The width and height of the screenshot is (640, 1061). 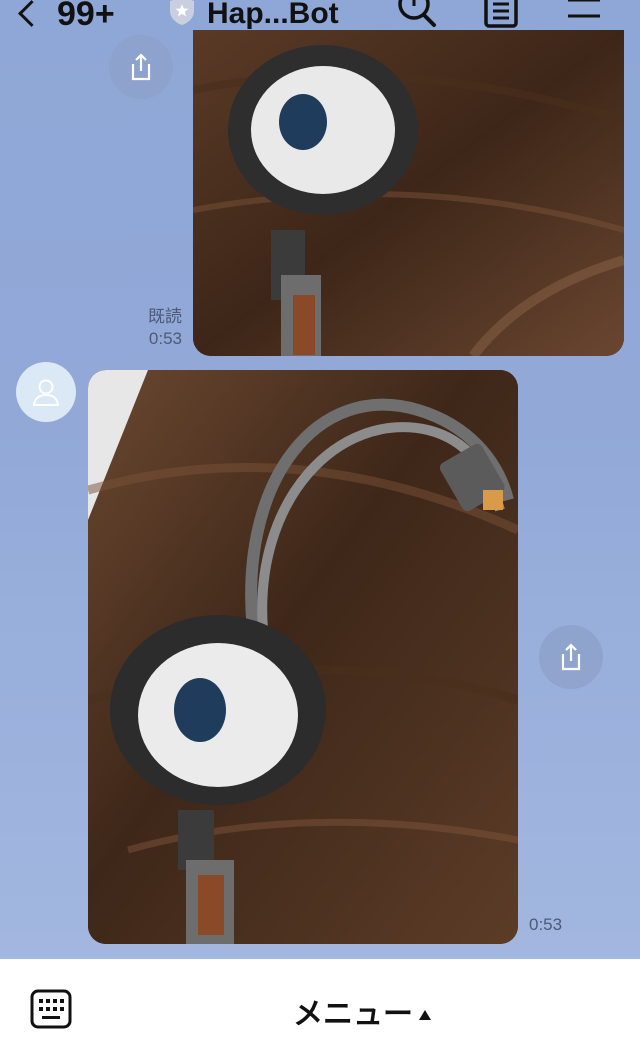 I want to click on menu-button: メニュー, so click(x=362, y=1011).